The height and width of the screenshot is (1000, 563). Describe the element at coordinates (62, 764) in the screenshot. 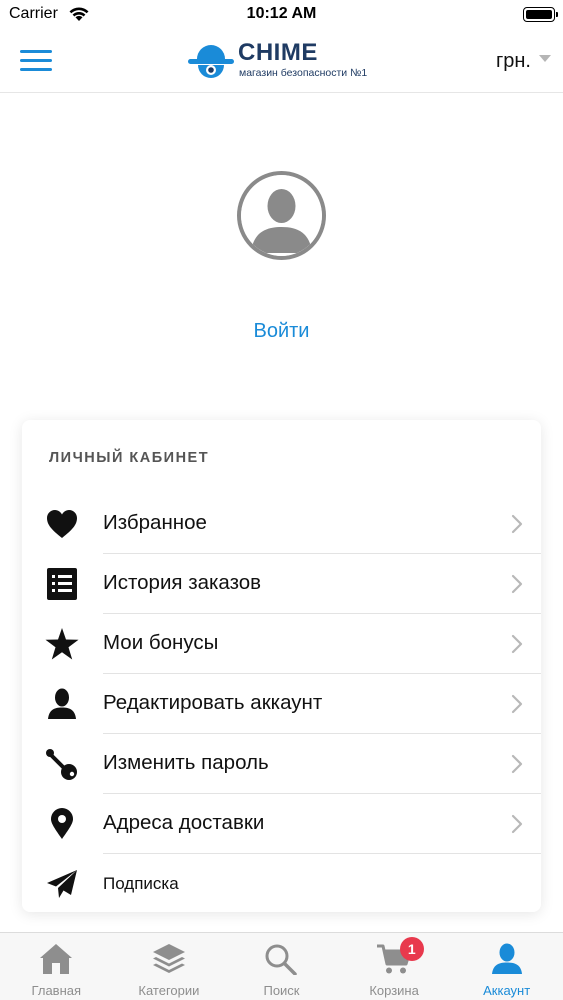

I see `key-icon` at that location.